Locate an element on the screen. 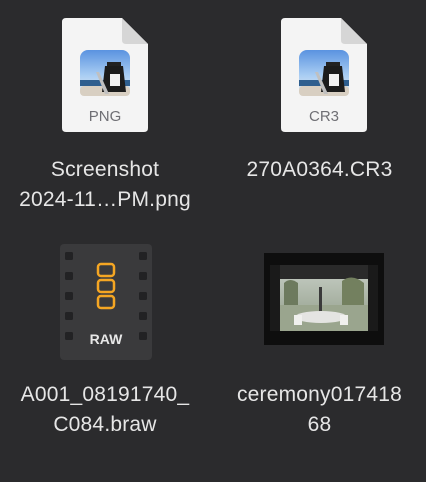 The image size is (426, 482). file-name-line-2: 2024-11…PM.png is located at coordinates (105, 199).